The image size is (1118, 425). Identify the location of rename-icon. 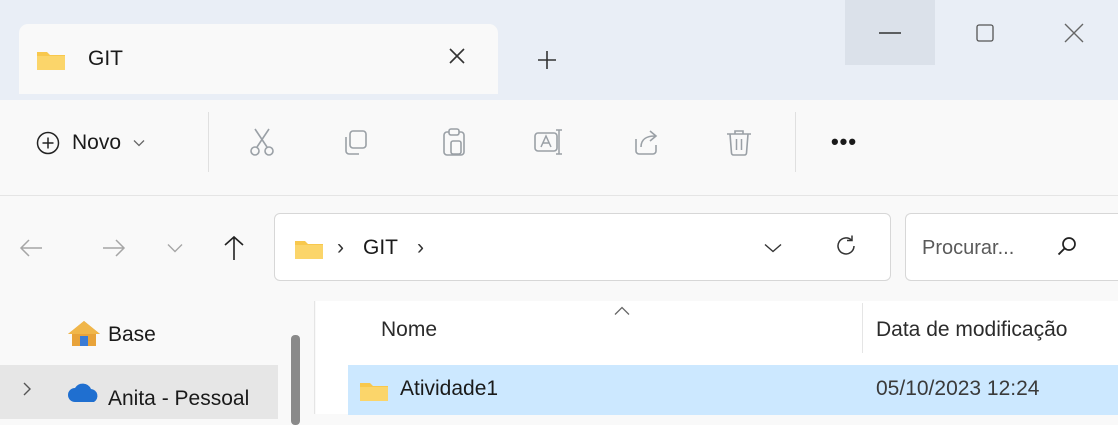
(548, 142).